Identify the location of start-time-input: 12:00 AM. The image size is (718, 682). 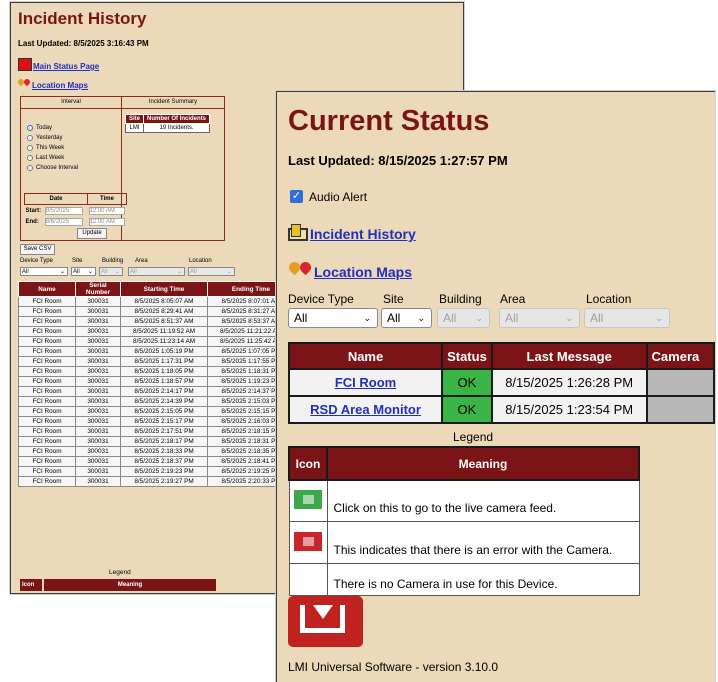
(106, 210).